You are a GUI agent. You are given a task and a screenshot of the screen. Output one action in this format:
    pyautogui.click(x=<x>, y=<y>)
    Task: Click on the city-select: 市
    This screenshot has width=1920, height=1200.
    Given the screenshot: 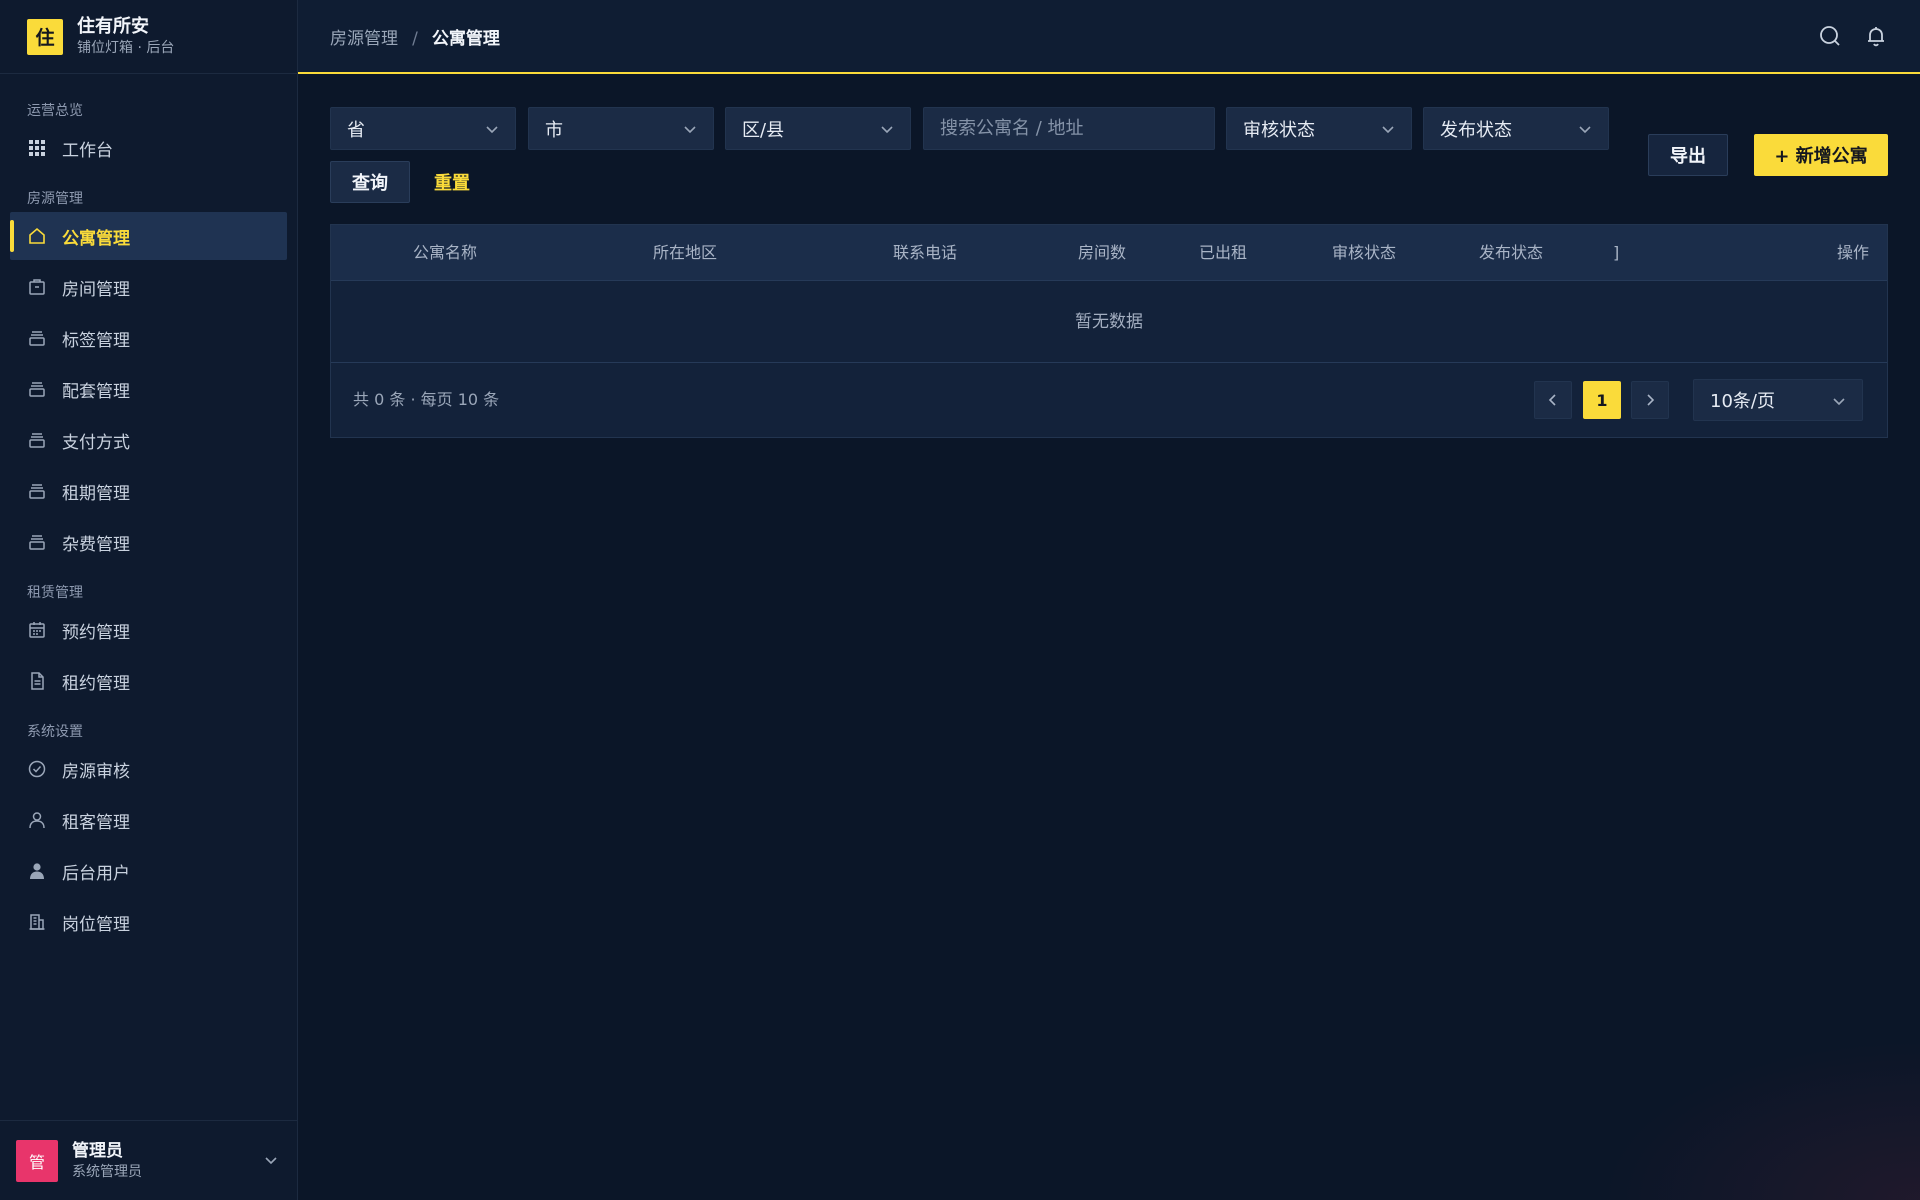 What is the action you would take?
    pyautogui.click(x=621, y=128)
    